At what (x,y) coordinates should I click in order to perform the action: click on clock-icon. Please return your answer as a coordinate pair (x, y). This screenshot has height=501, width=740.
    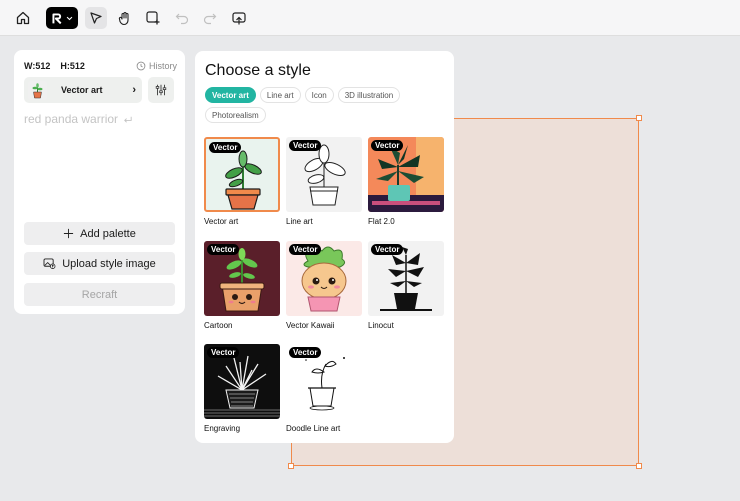
    Looking at the image, I should click on (141, 66).